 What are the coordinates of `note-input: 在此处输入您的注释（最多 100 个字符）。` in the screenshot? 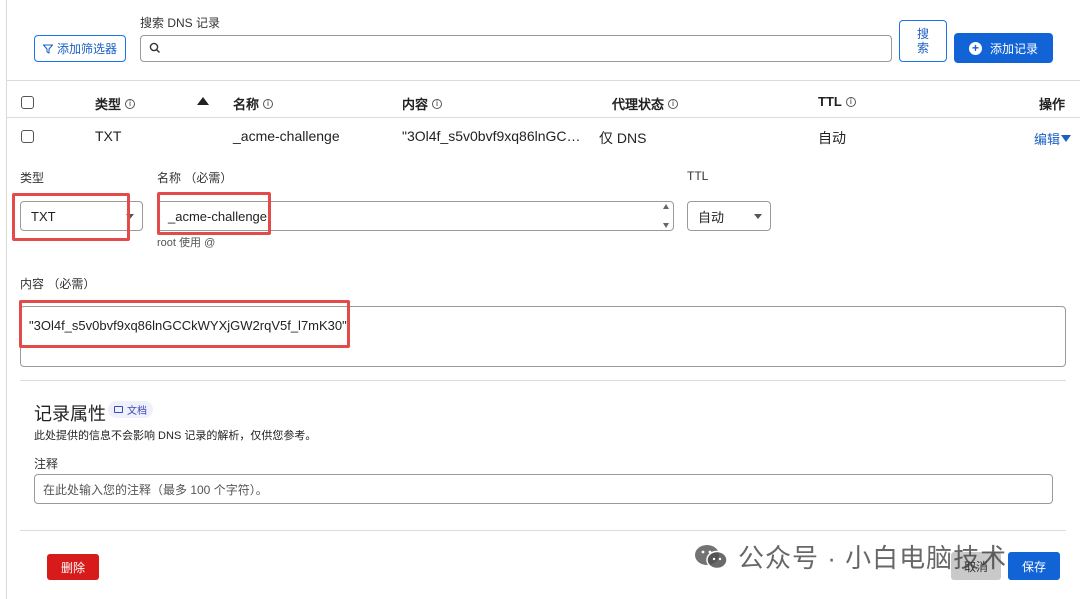 It's located at (543, 489).